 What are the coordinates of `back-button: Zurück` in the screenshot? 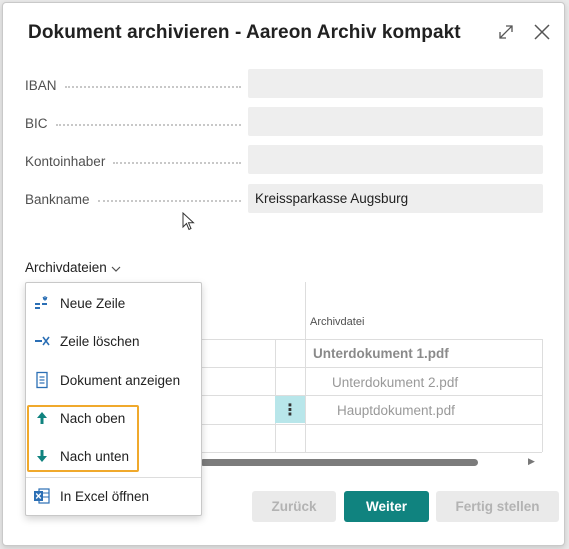 It's located at (294, 506).